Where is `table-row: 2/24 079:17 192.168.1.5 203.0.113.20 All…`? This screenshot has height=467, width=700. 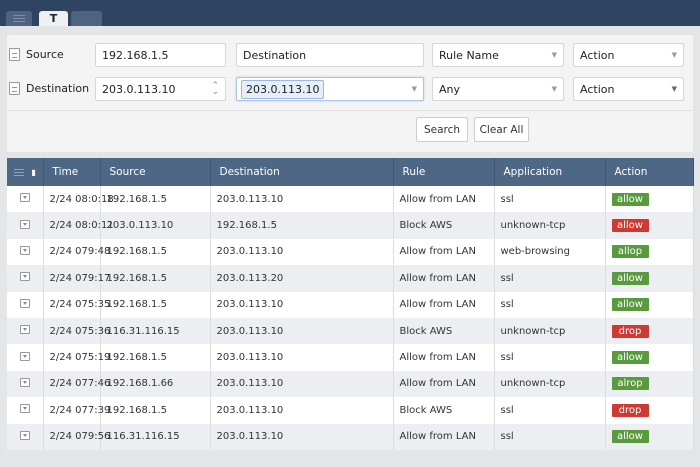 table-row: 2/24 079:17 192.168.1.5 203.0.113.20 All… is located at coordinates (350, 278).